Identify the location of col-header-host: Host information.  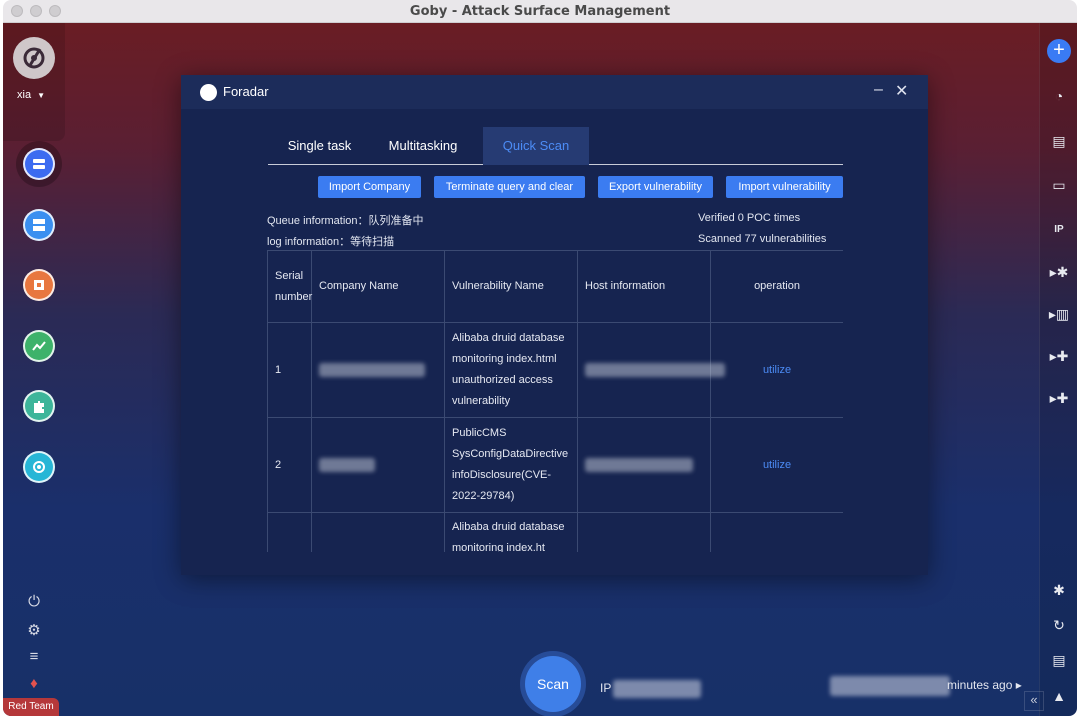
(644, 286).